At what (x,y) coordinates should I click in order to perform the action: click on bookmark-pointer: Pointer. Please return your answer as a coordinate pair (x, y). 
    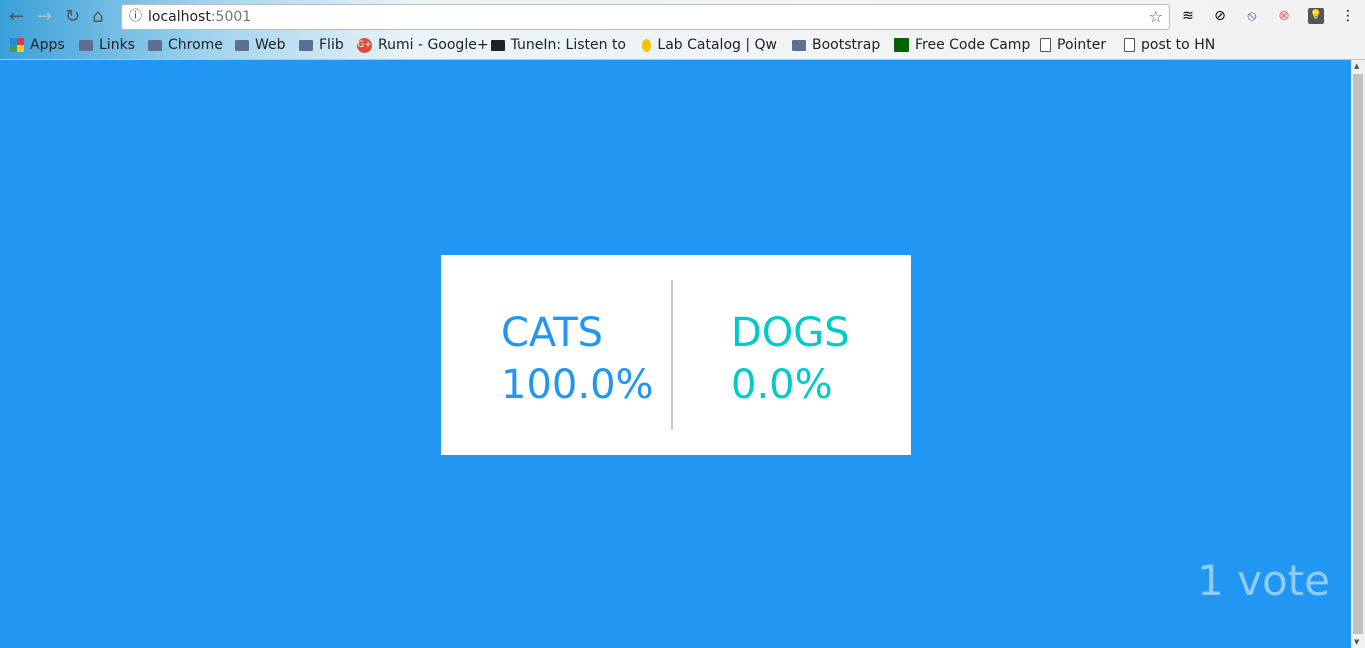
    Looking at the image, I should click on (1073, 45).